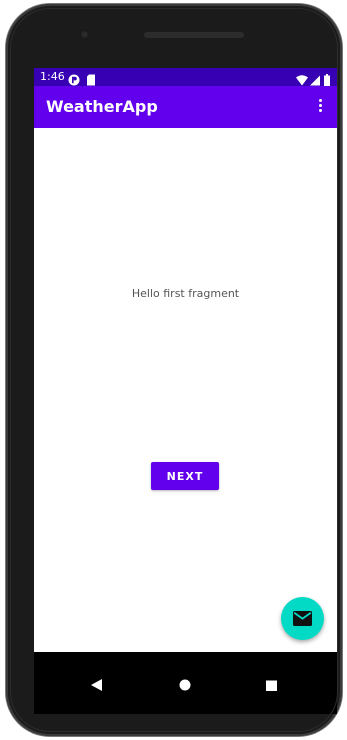 The image size is (347, 740). I want to click on fragment-message: Hello first fragment, so click(185, 293).